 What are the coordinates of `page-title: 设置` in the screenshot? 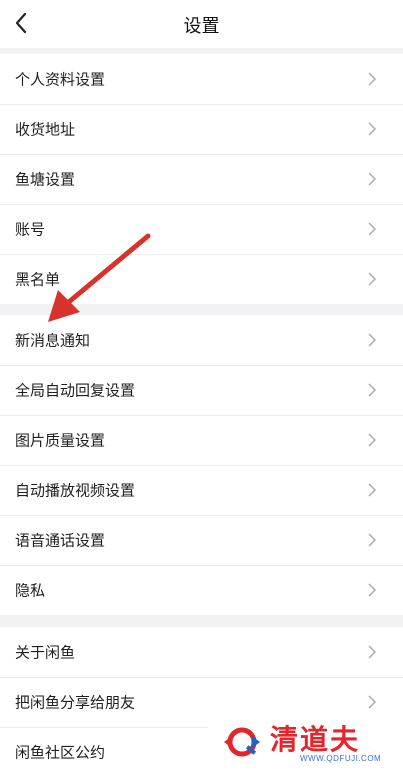 It's located at (201, 26).